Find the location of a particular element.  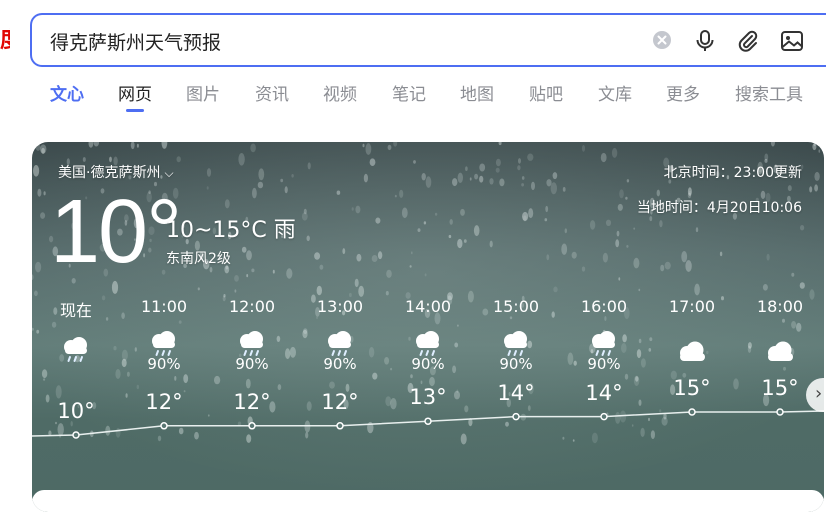

tab-wenku: 文库 is located at coordinates (615, 95).